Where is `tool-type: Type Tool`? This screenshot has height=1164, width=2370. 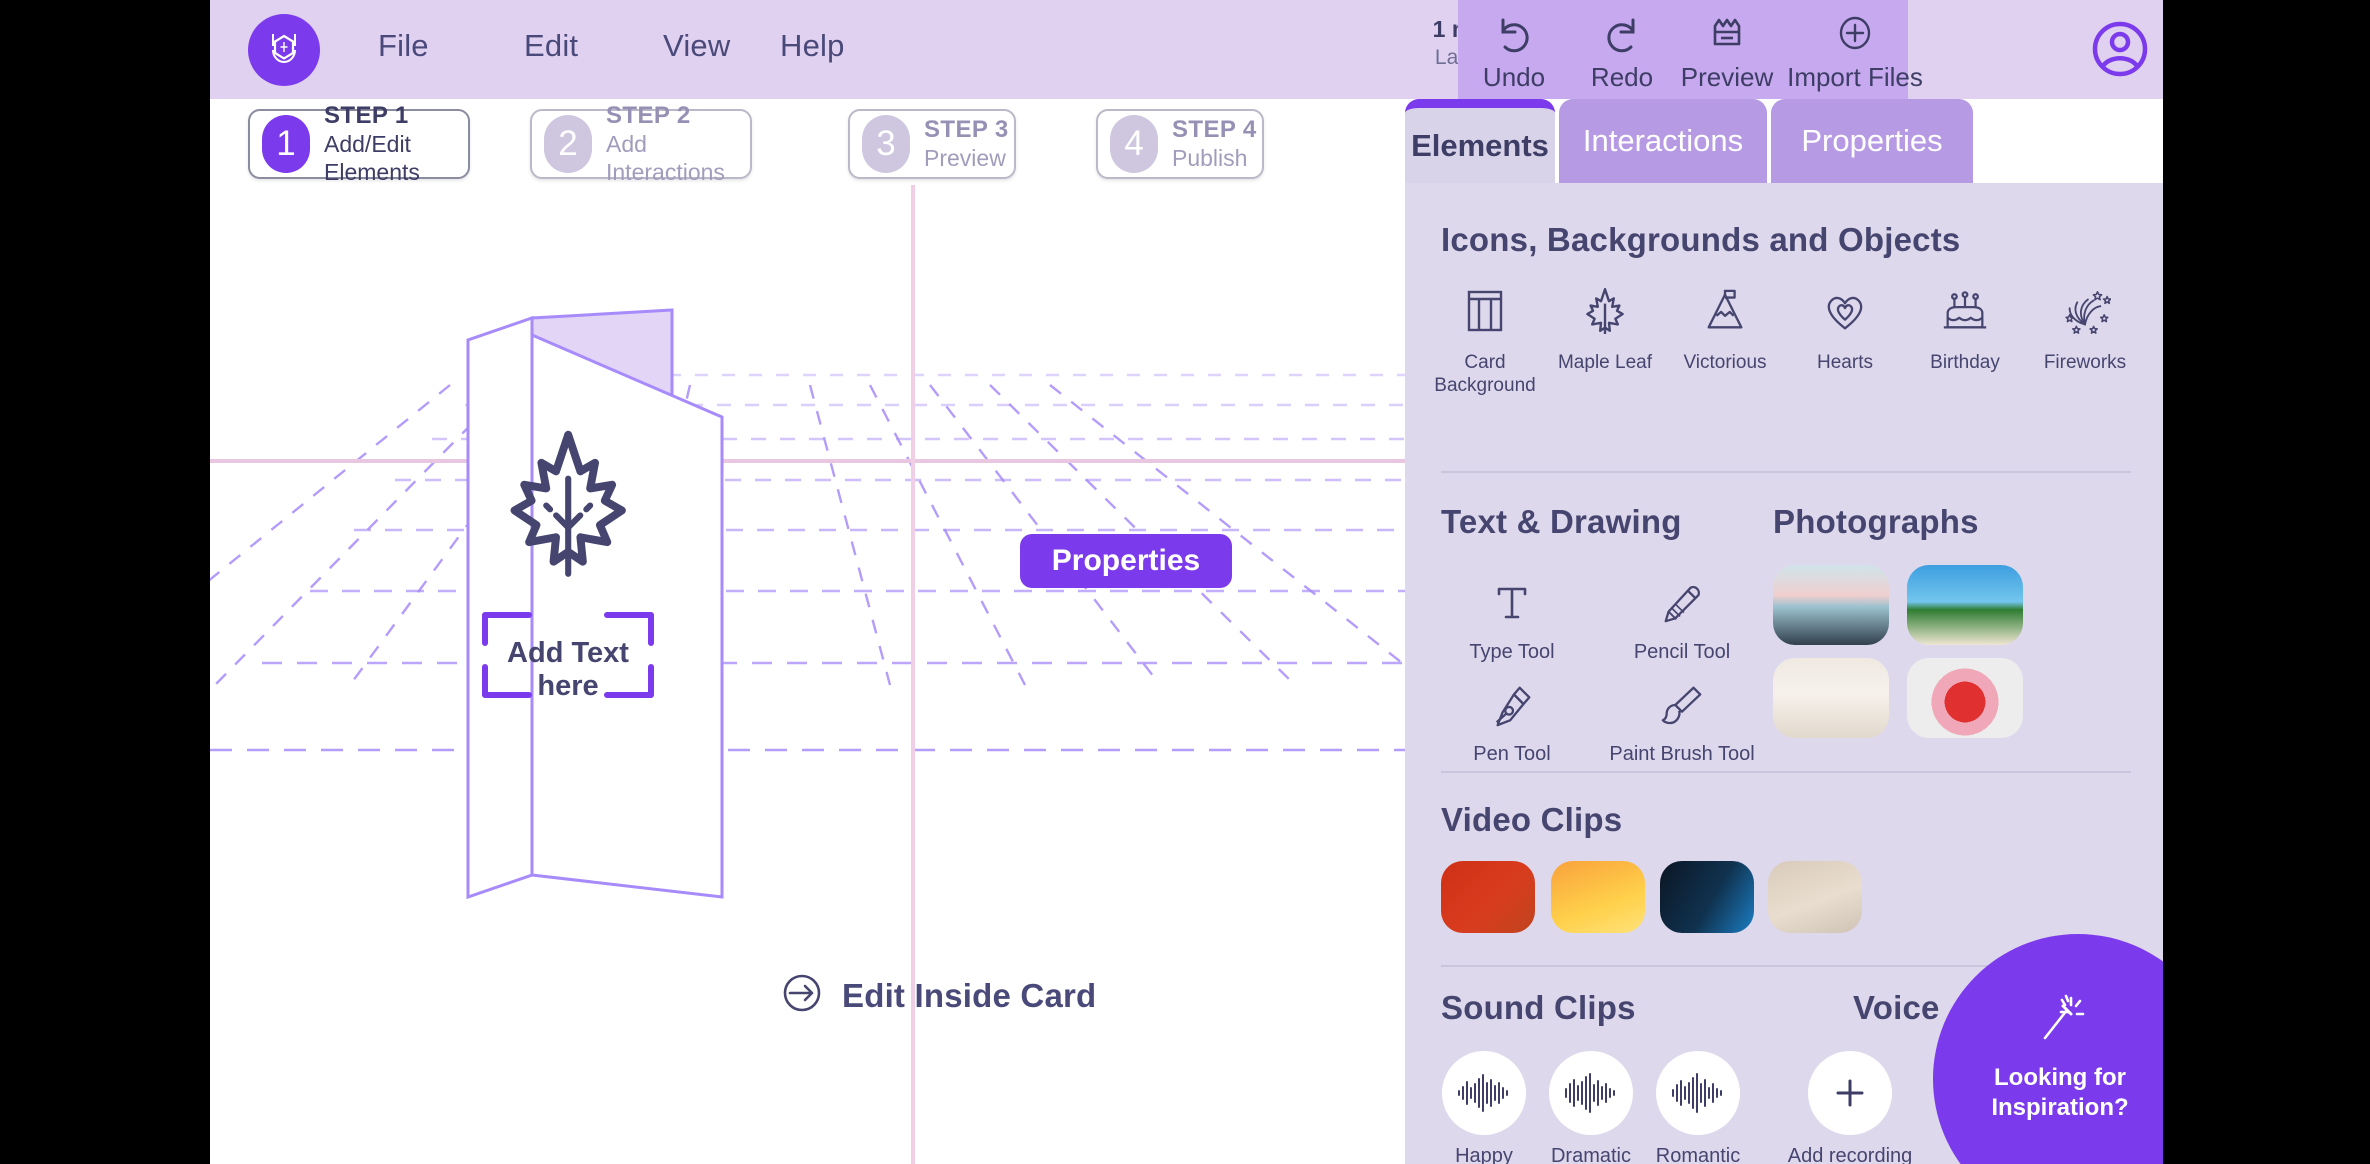
tool-type: Type Tool is located at coordinates (1512, 617).